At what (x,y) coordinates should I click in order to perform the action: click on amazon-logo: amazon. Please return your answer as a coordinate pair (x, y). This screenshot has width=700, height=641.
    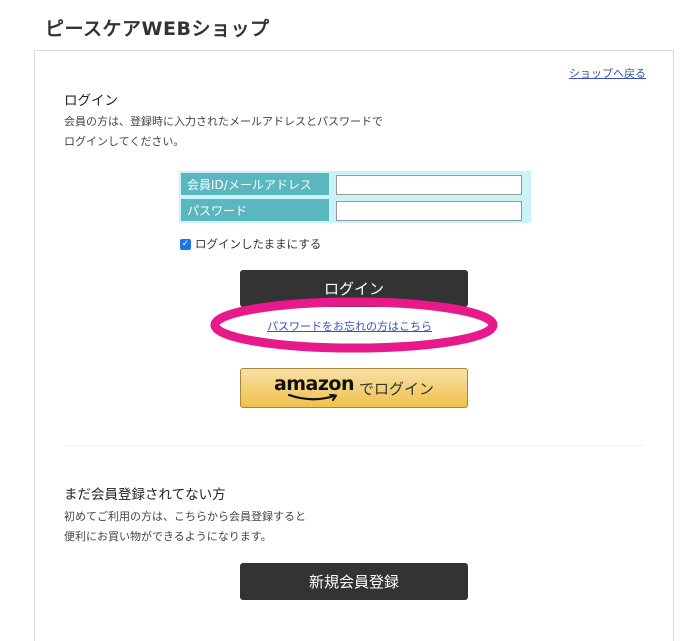
    Looking at the image, I should click on (314, 387).